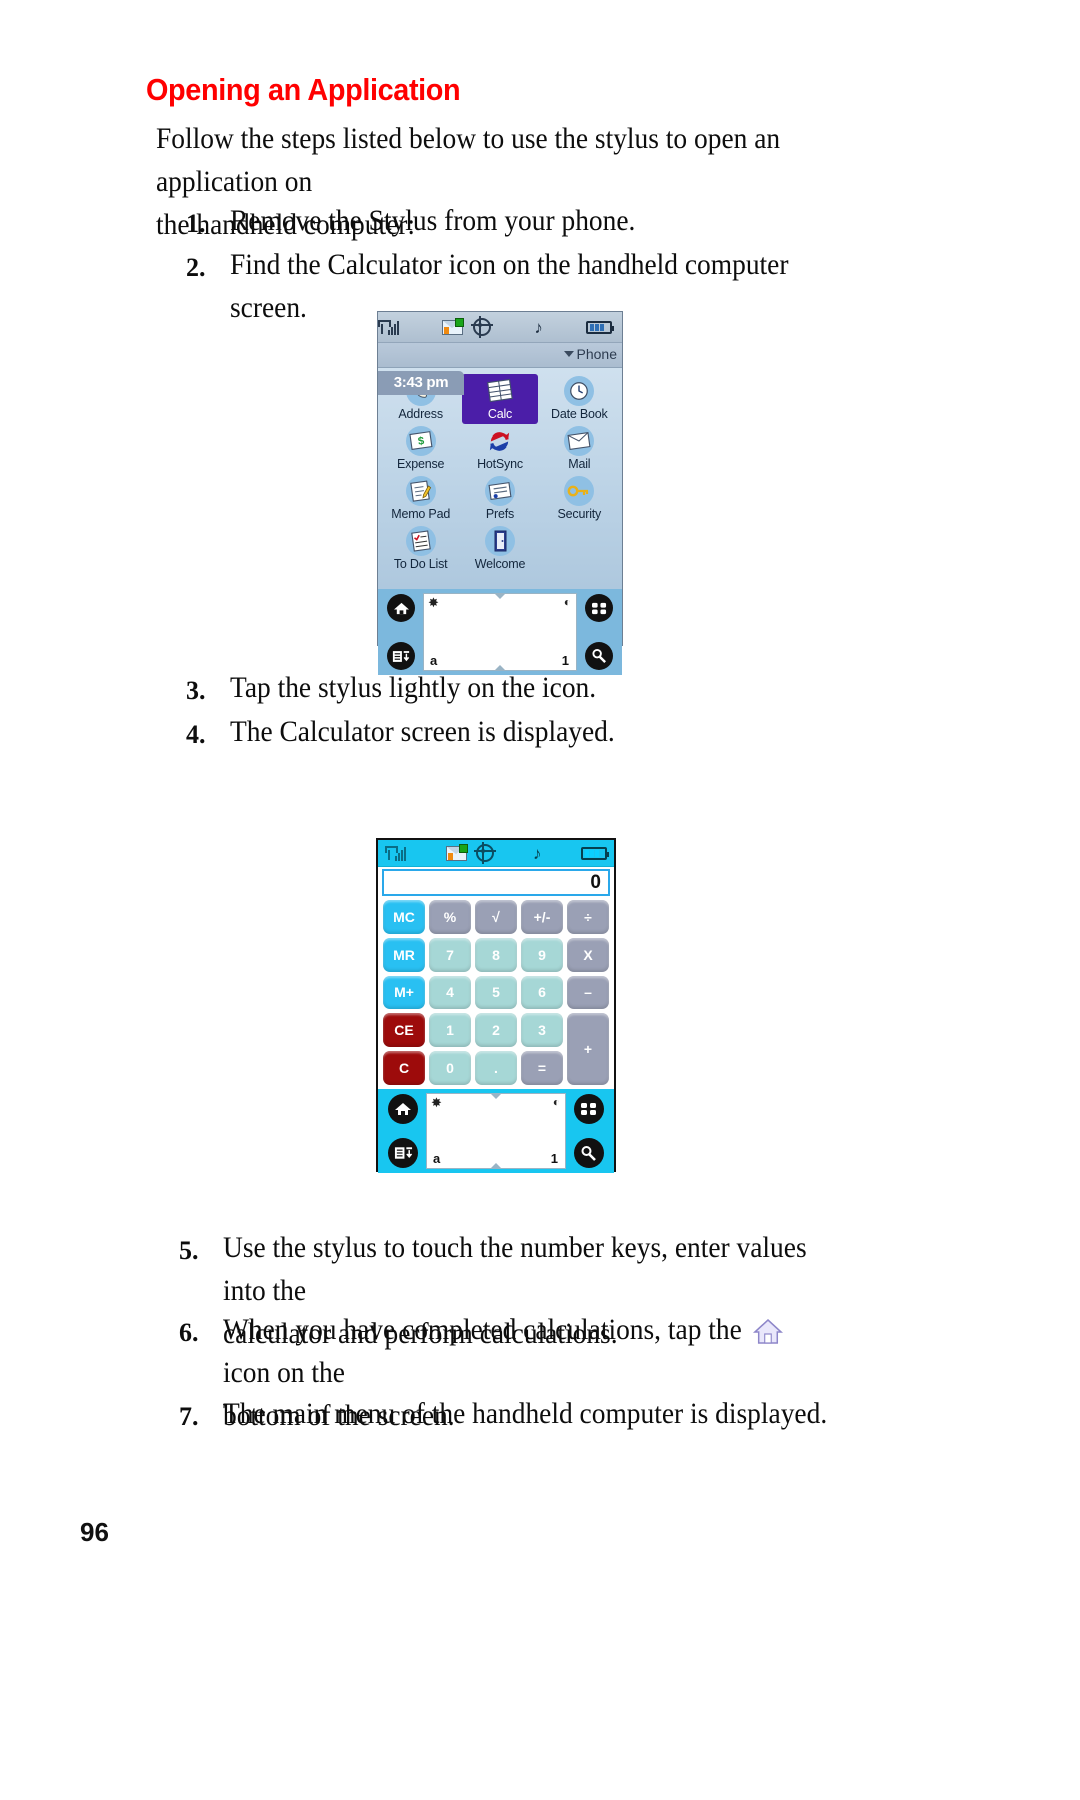 The height and width of the screenshot is (1800, 1080). Describe the element at coordinates (421, 383) in the screenshot. I see `status-time: 3:43 pm` at that location.